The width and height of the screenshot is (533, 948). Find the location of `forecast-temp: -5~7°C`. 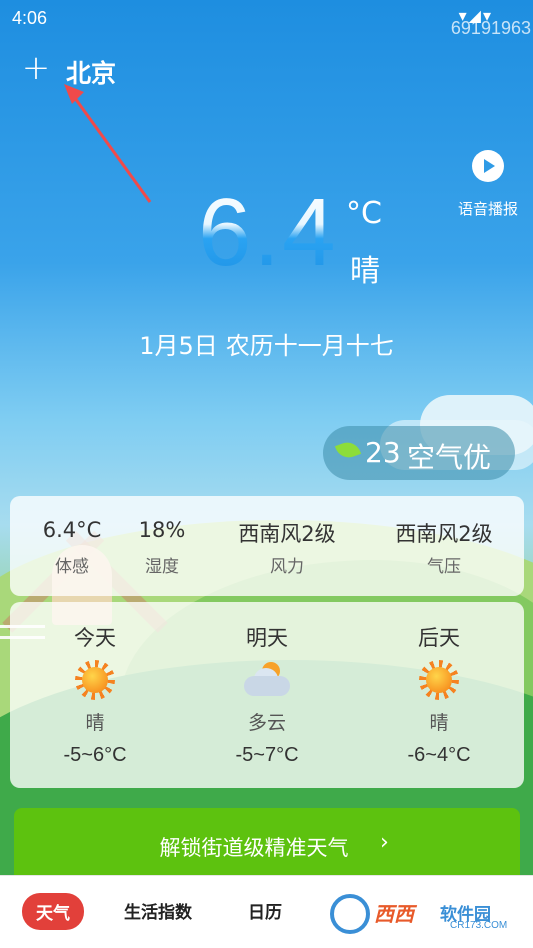

forecast-temp: -5~7°C is located at coordinates (267, 755).